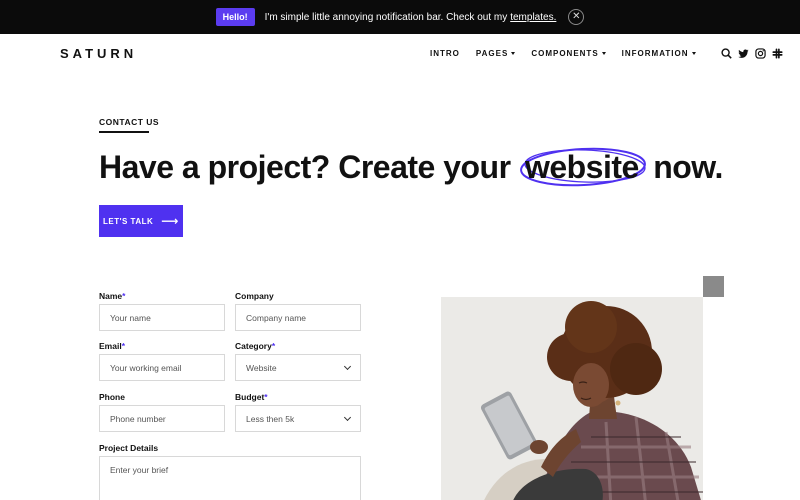  What do you see at coordinates (129, 122) in the screenshot?
I see `section-eyebrow: CONTACT US` at bounding box center [129, 122].